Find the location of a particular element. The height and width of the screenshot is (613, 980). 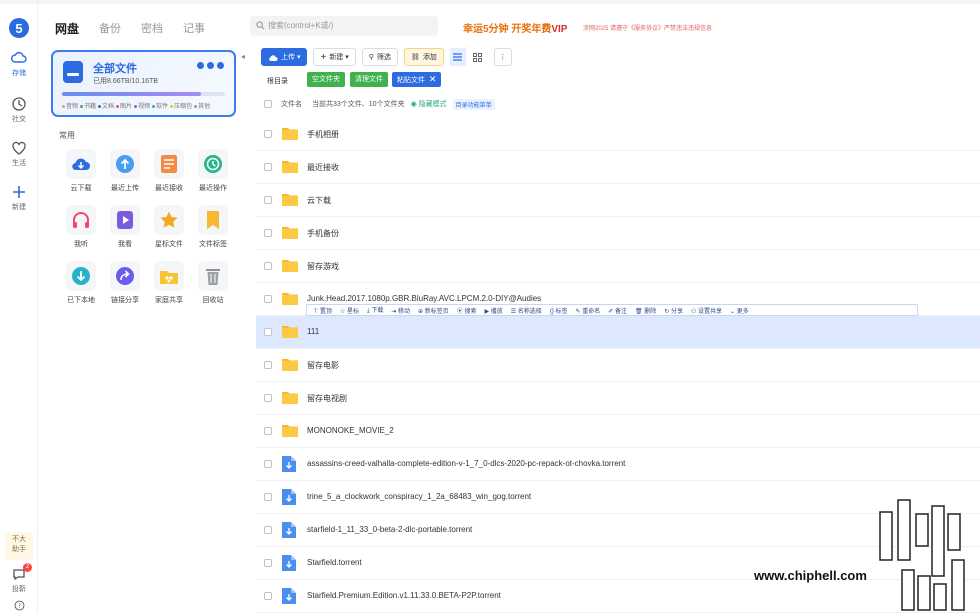

shortcut-upload: 最近上传 is located at coordinates (125, 173).